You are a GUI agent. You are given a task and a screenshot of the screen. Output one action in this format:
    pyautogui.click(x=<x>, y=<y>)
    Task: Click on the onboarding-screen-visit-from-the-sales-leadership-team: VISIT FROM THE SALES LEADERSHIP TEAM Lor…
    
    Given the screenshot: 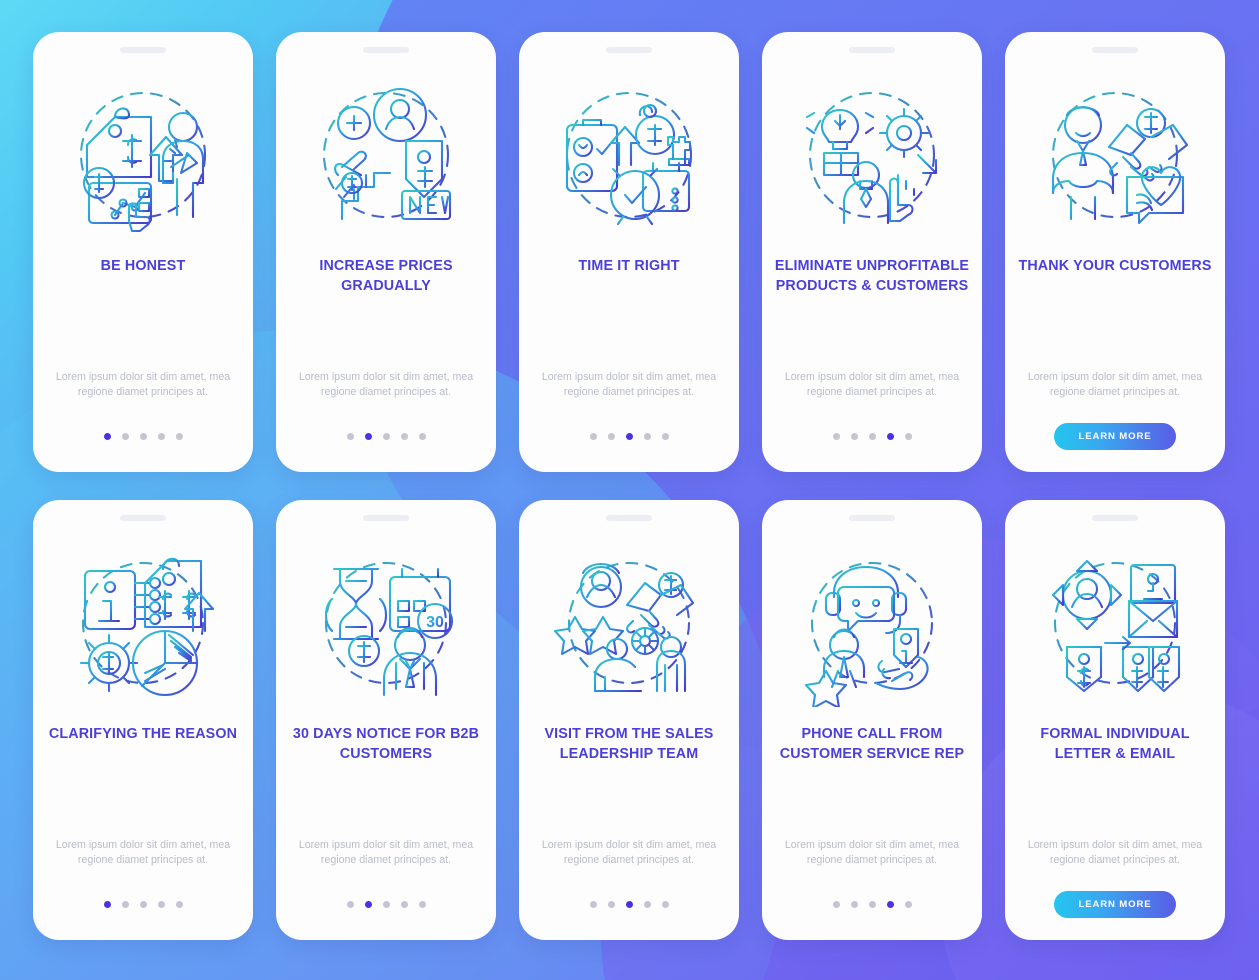 What is the action you would take?
    pyautogui.click(x=629, y=720)
    